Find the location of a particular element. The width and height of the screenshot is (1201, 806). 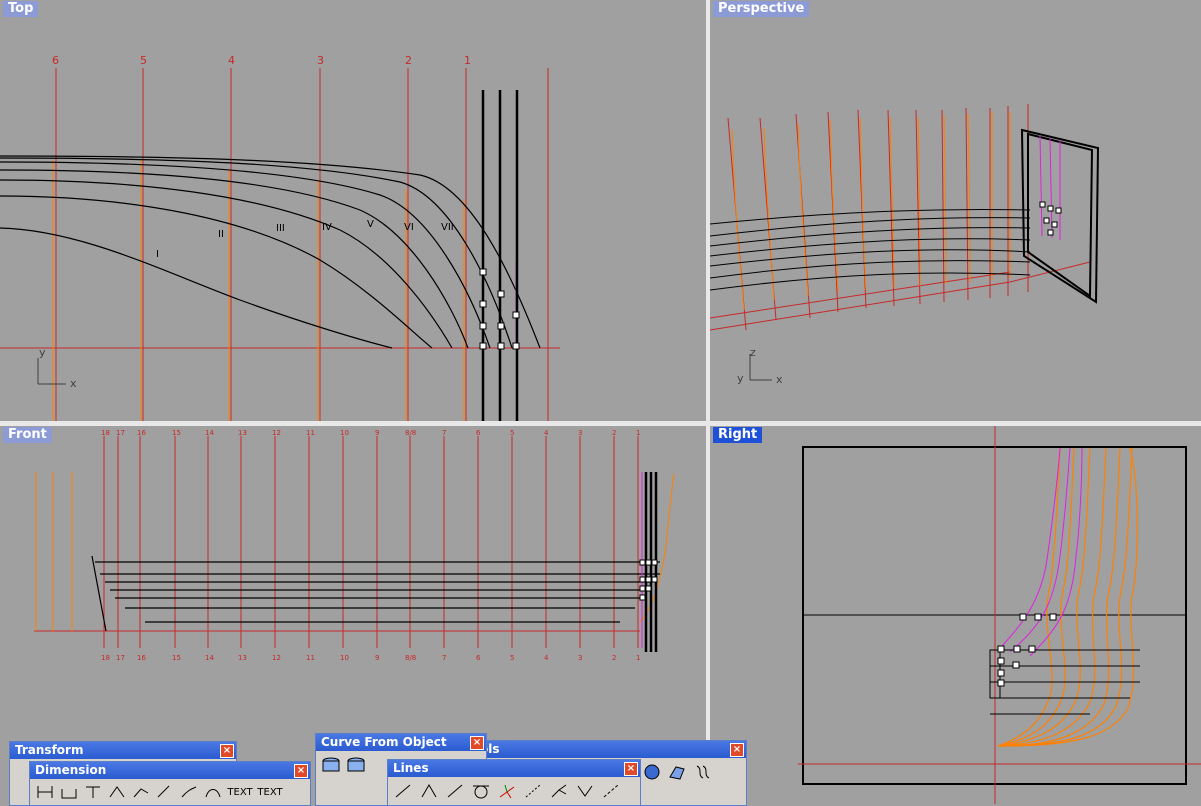

ordinate-icon is located at coordinates (213, 792).